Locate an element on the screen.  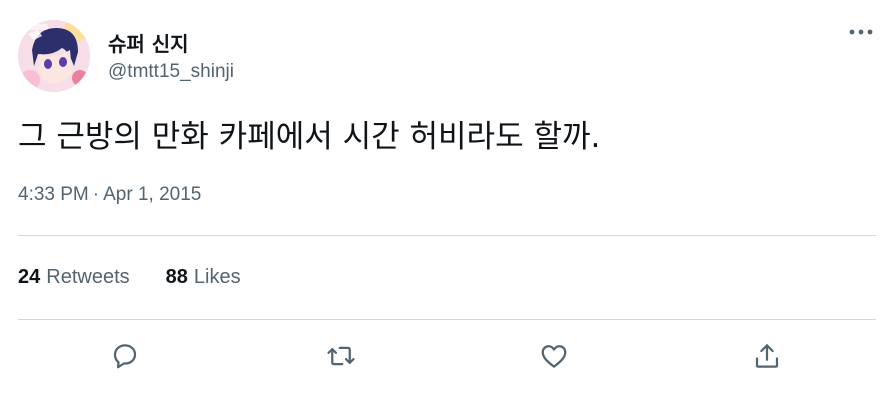
share-button is located at coordinates (767, 356).